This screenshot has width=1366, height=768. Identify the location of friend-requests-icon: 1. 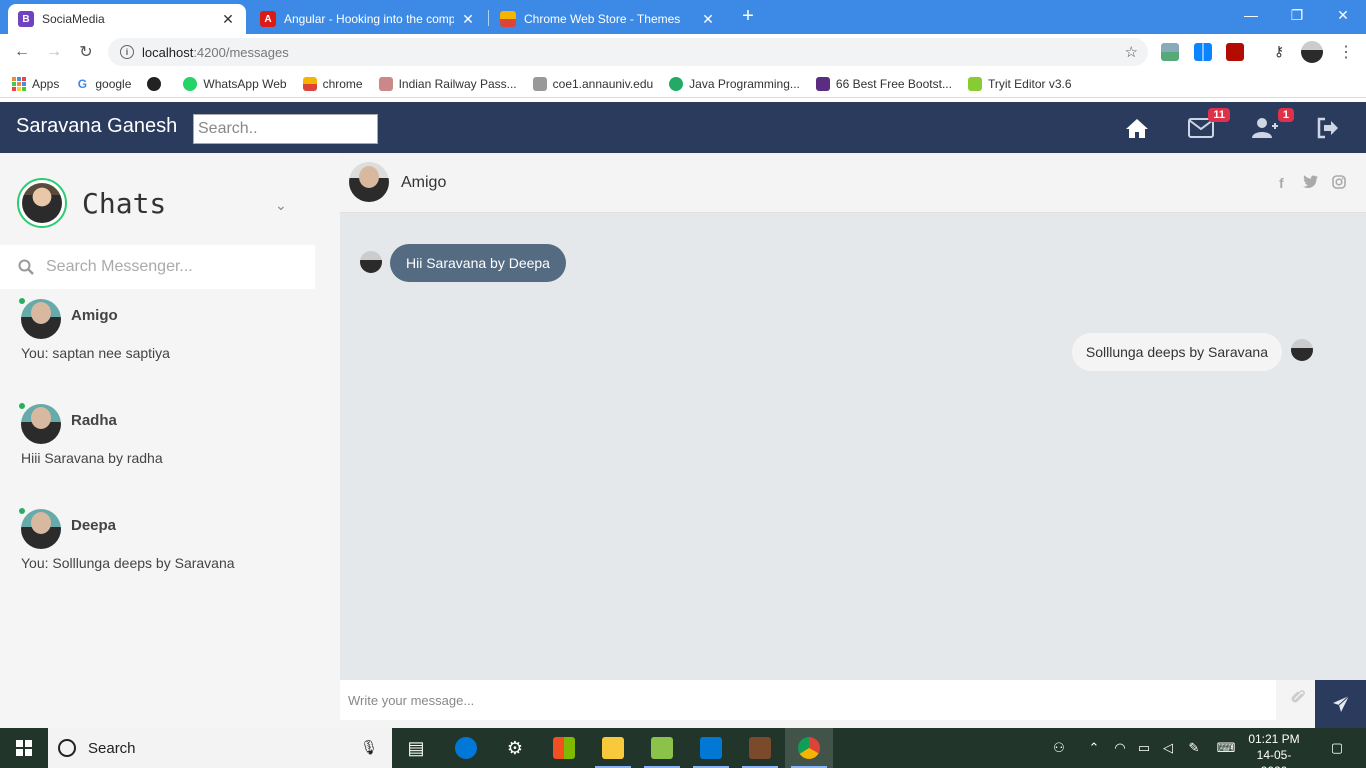
(1272, 125).